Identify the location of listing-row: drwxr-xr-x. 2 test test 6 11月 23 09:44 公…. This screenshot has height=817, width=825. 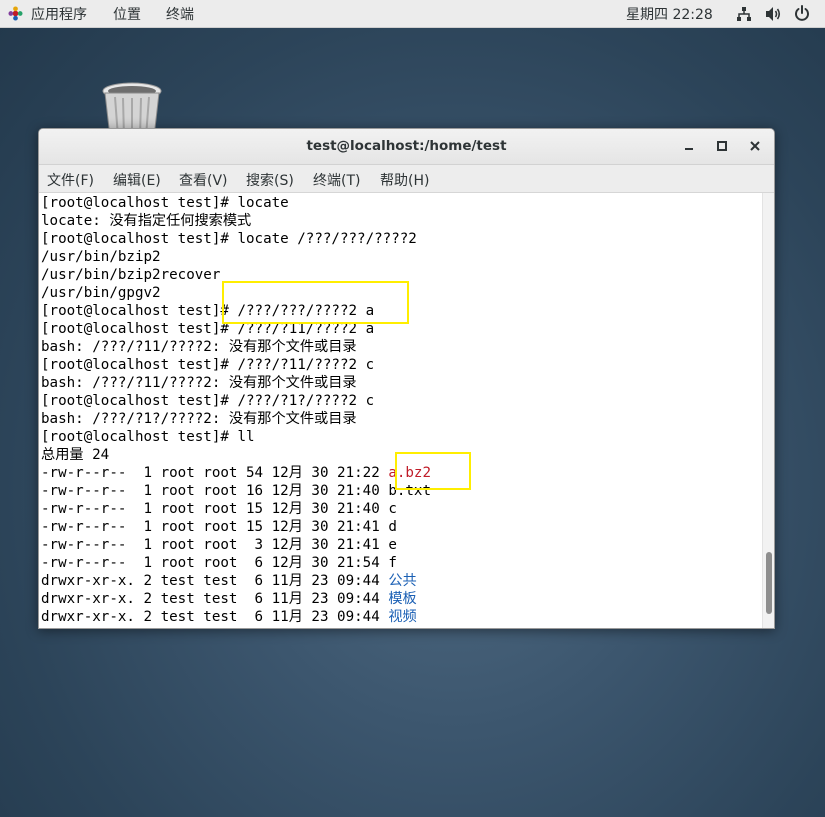
(236, 581).